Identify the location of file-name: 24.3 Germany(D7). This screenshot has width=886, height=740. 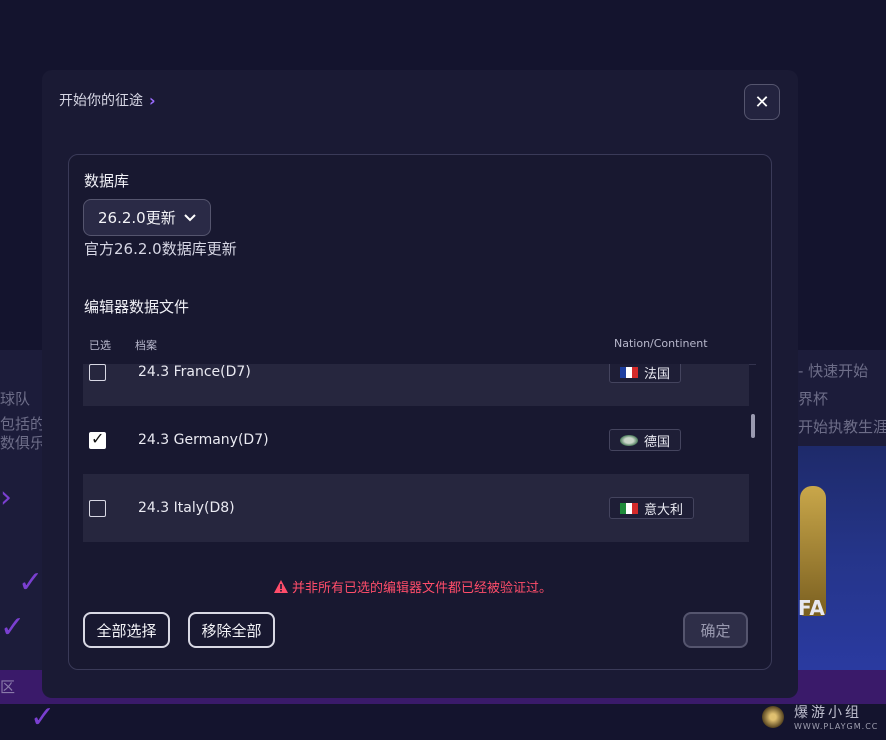
(203, 440).